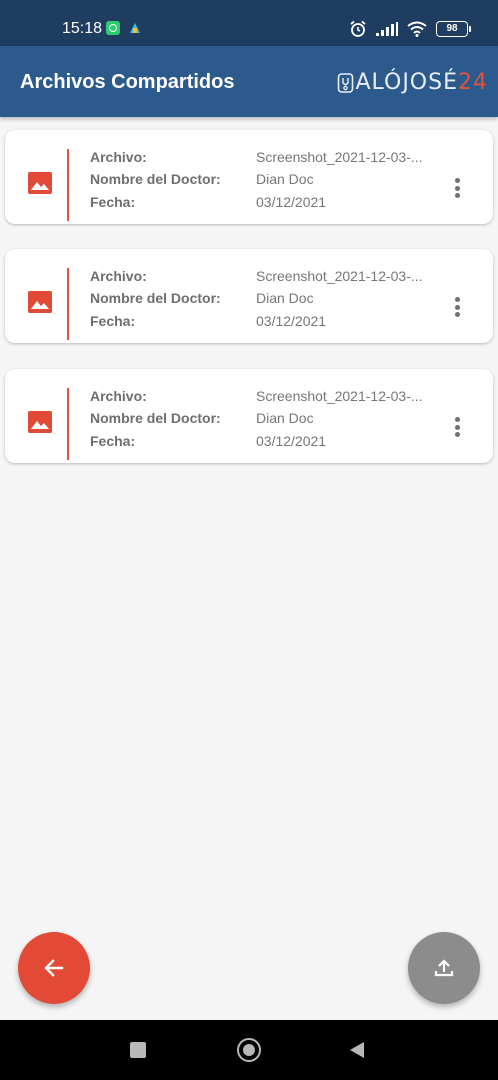  I want to click on logo-text: ALÓJOSÉ, so click(406, 82).